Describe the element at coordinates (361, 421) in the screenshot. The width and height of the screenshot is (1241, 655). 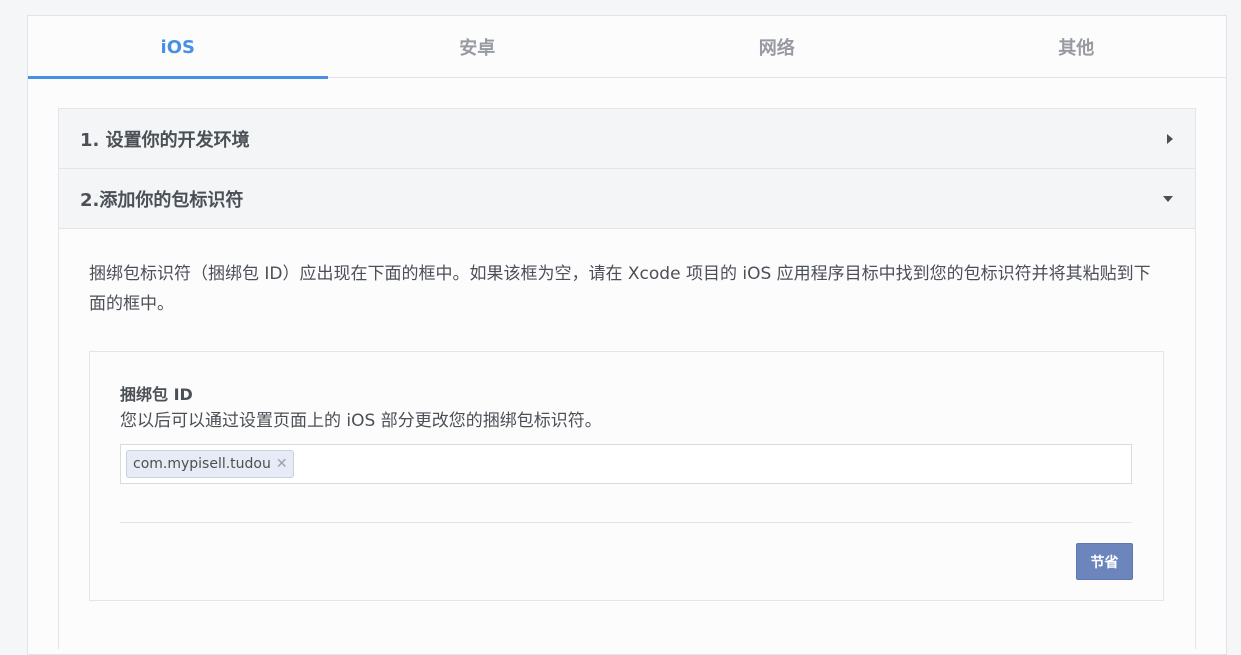
I see `bundle-id-help: 您以后可以通过设置页面上的 iOS 部分更改您的捆绑包标识符。` at that location.